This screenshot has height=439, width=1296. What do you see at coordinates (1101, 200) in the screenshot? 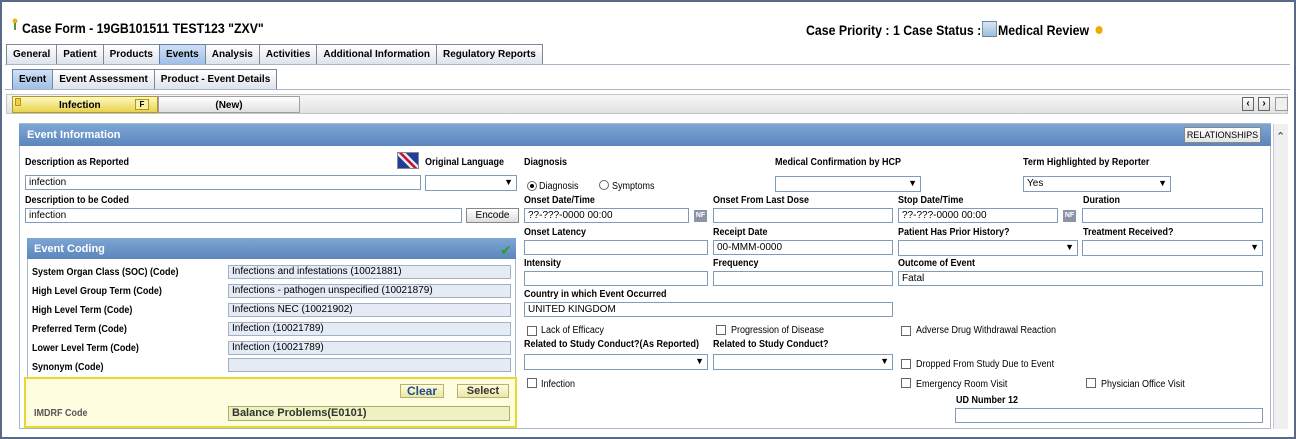
I see `duration-label: Duration` at bounding box center [1101, 200].